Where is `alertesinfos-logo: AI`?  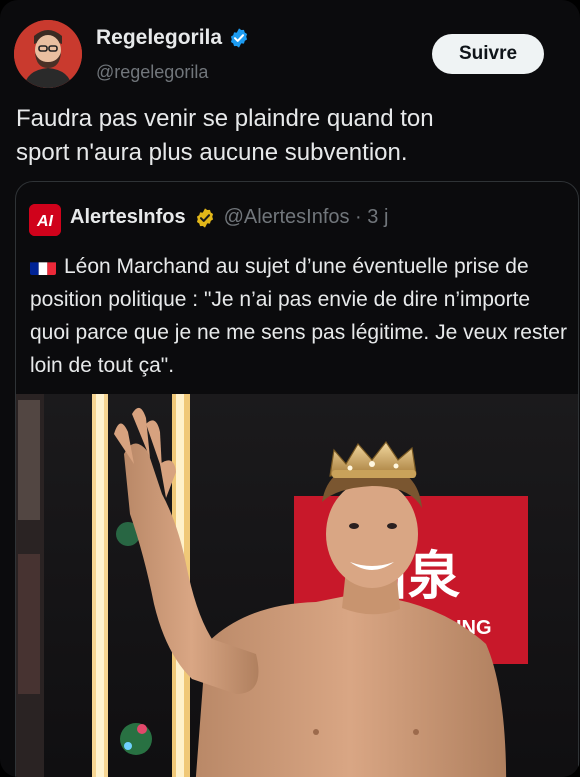
alertesinfos-logo: AI is located at coordinates (45, 220).